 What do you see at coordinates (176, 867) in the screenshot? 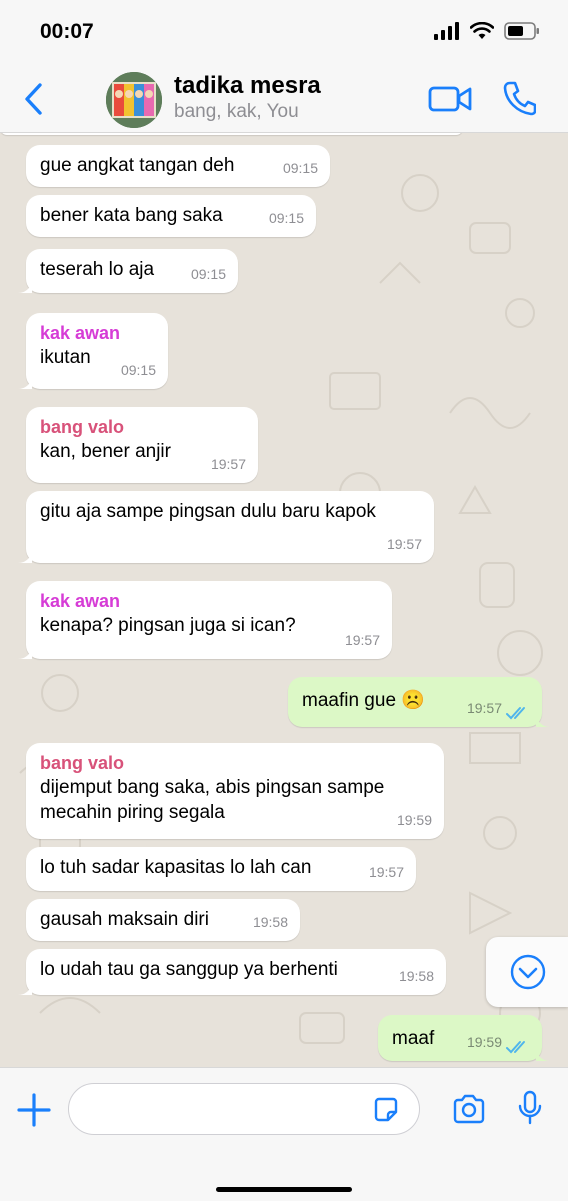
I see `message-text: lo tuh sadar kapasitas lo lah can` at bounding box center [176, 867].